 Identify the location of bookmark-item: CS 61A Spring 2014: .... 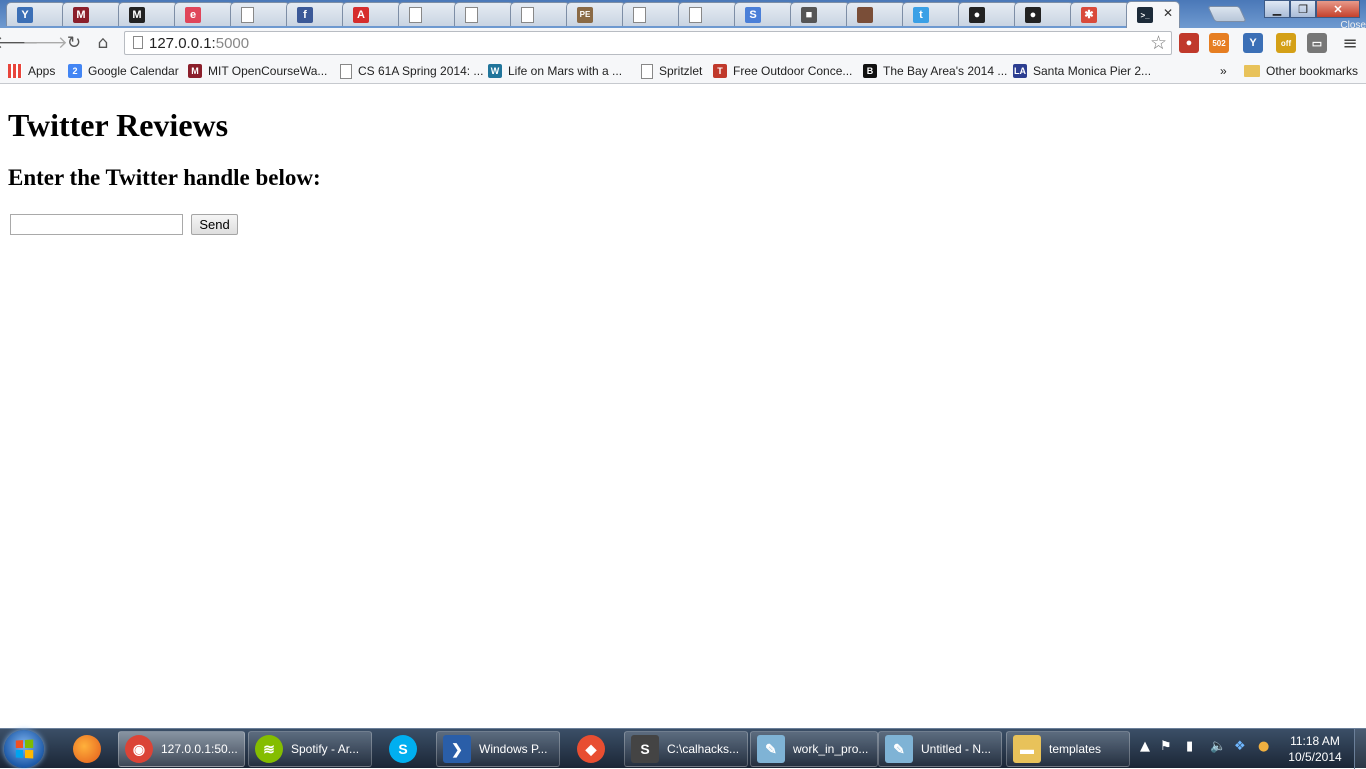
(411, 71).